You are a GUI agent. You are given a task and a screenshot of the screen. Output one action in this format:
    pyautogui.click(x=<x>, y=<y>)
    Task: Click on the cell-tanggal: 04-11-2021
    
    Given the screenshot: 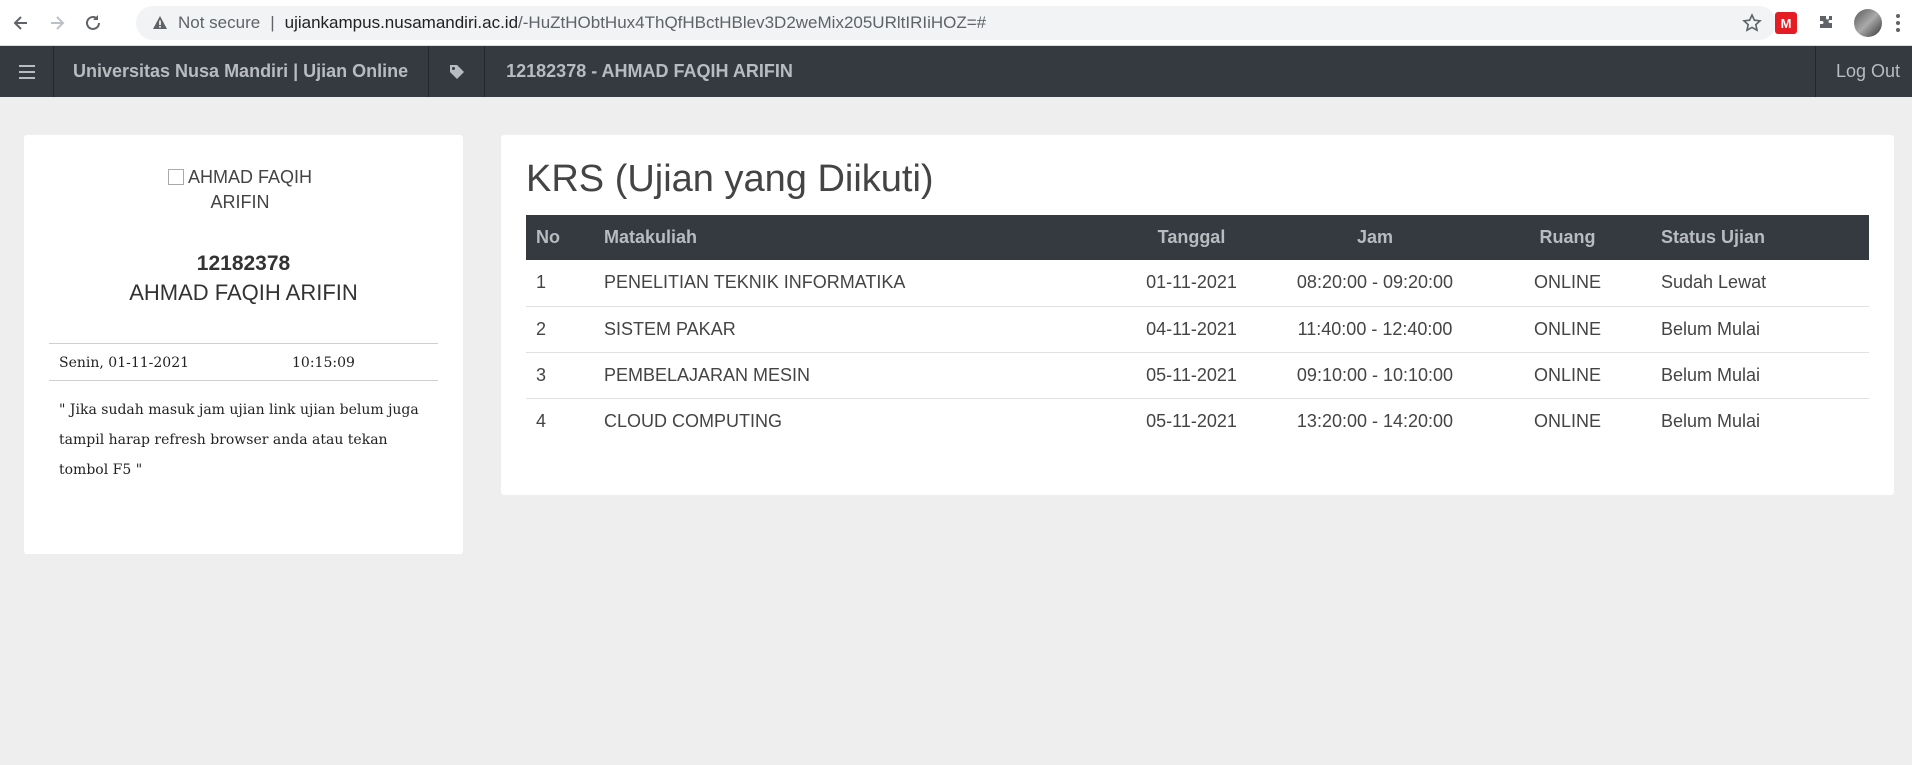 What is the action you would take?
    pyautogui.click(x=1191, y=329)
    